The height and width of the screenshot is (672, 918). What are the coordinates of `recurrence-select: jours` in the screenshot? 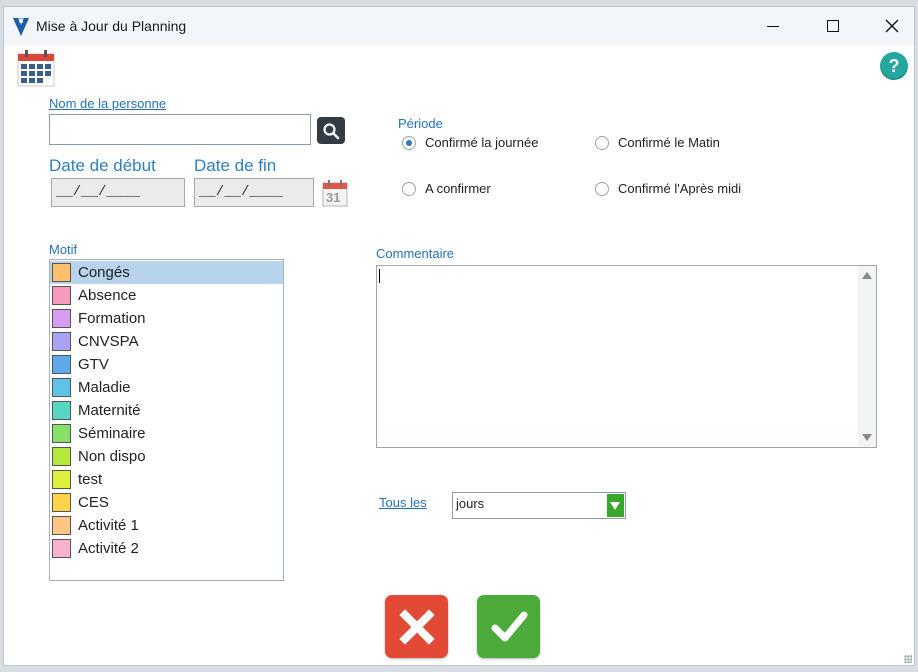 It's located at (539, 505).